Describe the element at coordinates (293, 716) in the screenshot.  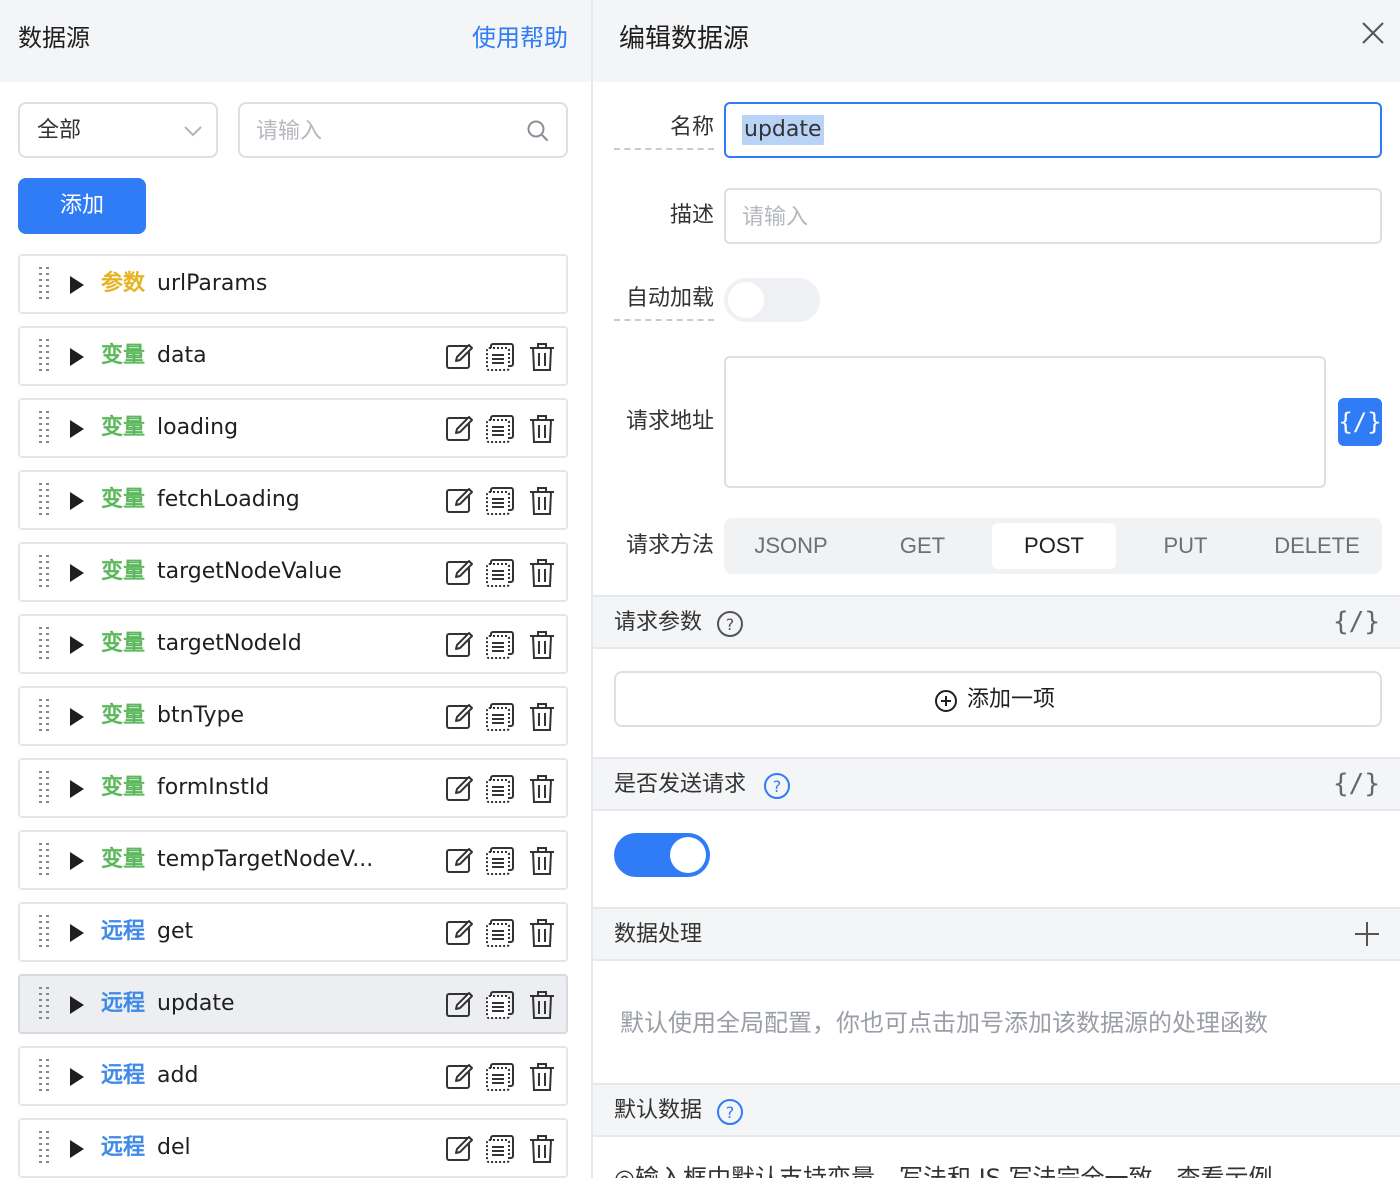
I see `datasource-item: 变量 btnType` at that location.